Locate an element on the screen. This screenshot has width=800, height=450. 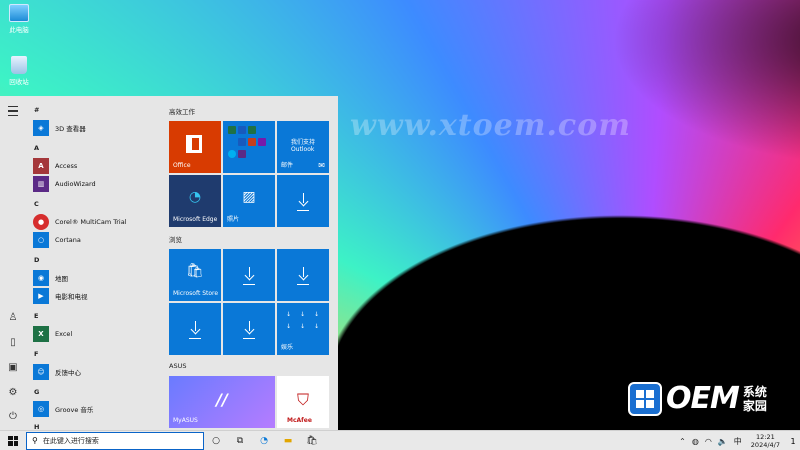
watermark-text: www.xtoem.com is located at coordinates (490, 125).